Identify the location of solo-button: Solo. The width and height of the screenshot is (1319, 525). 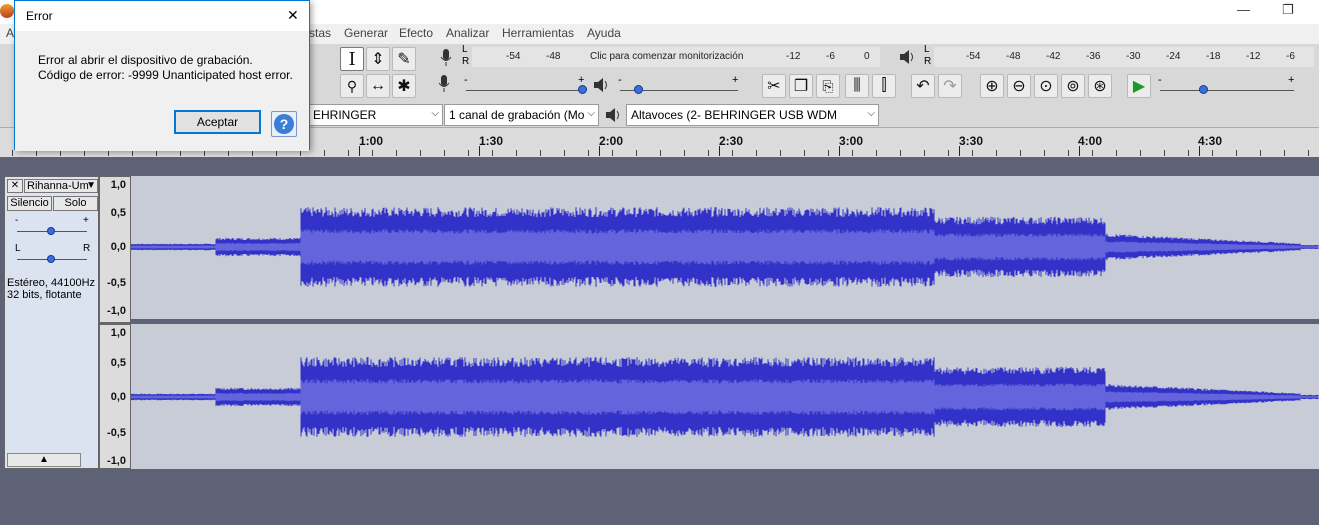
(75, 203).